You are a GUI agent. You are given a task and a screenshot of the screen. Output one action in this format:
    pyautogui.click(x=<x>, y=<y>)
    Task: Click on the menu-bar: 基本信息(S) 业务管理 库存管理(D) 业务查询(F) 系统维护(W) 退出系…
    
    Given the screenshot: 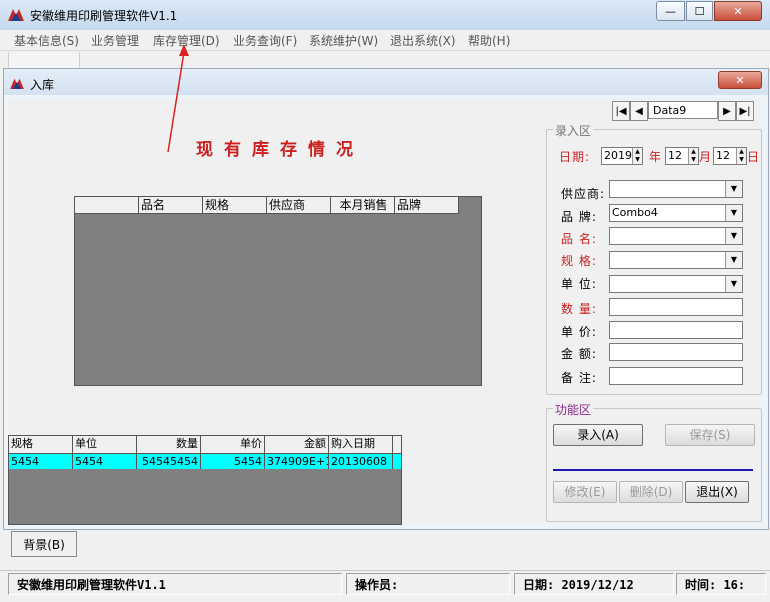 What is the action you would take?
    pyautogui.click(x=385, y=40)
    